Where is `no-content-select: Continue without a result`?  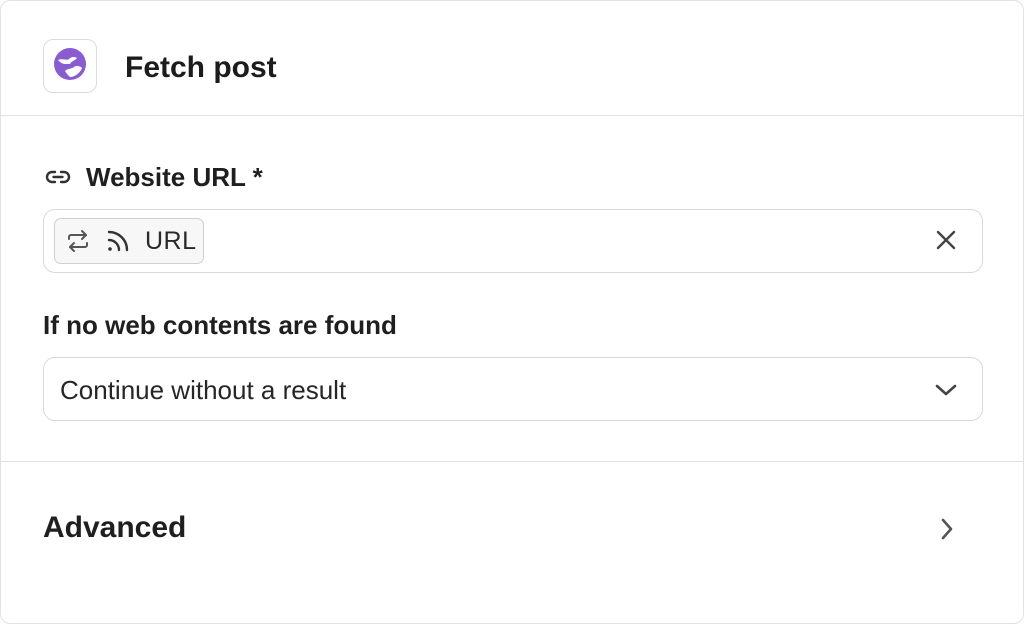
no-content-select: Continue without a result is located at coordinates (513, 389).